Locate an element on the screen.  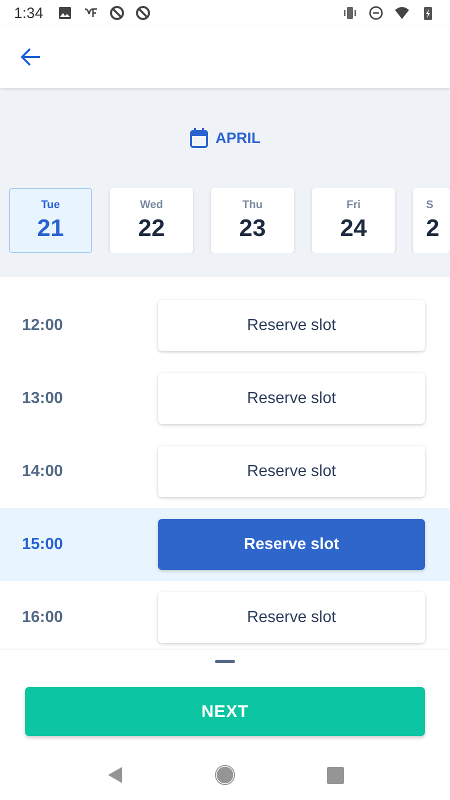
slot-time: 15:00 is located at coordinates (43, 545).